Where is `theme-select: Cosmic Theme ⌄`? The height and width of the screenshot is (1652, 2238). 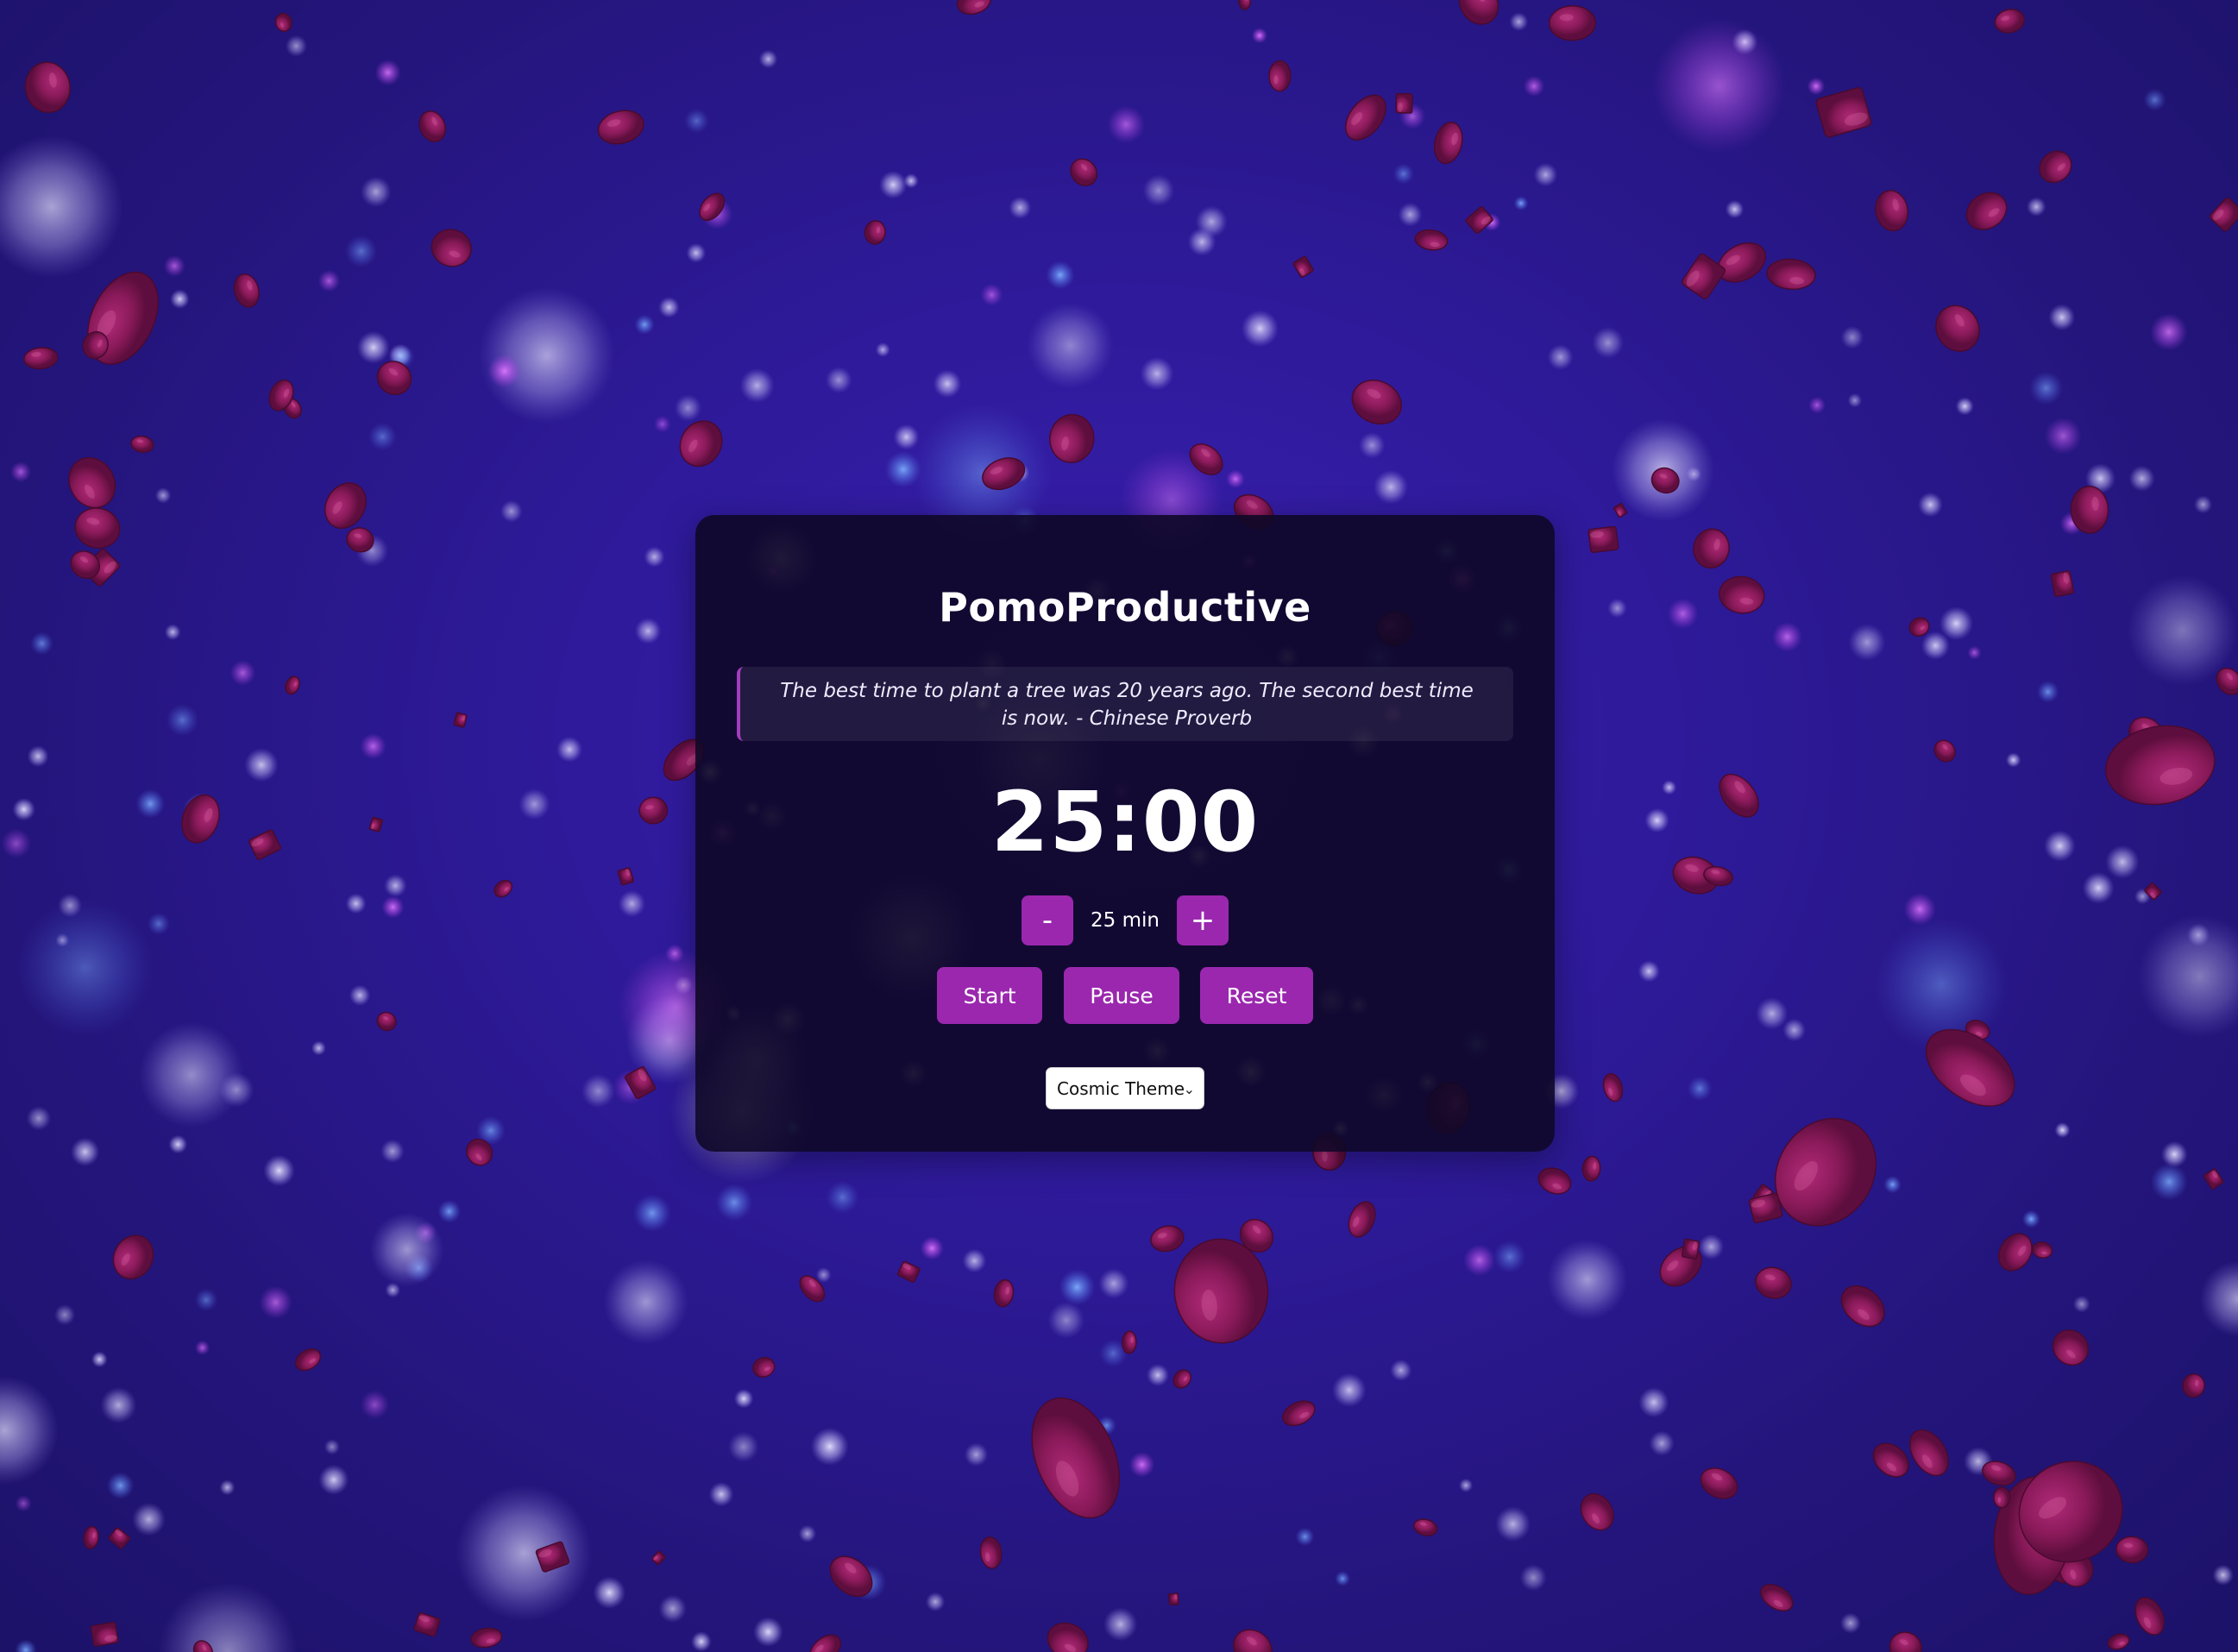 theme-select: Cosmic Theme ⌄ is located at coordinates (1125, 1088).